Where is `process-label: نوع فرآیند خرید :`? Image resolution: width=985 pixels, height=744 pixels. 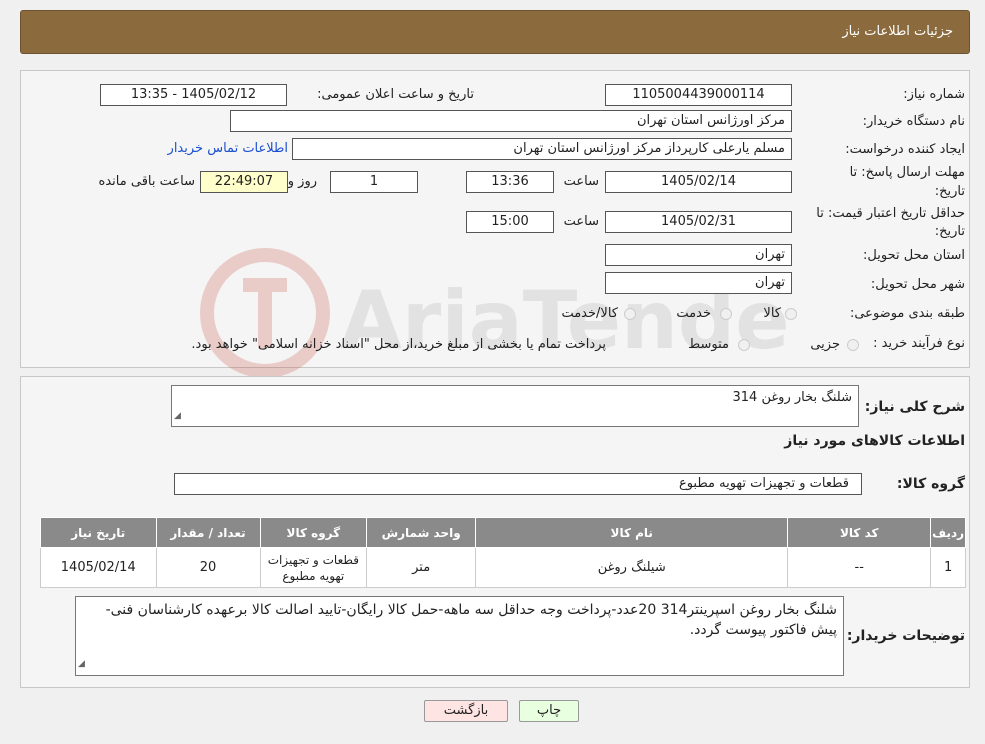 process-label: نوع فرآیند خرید : is located at coordinates (919, 343).